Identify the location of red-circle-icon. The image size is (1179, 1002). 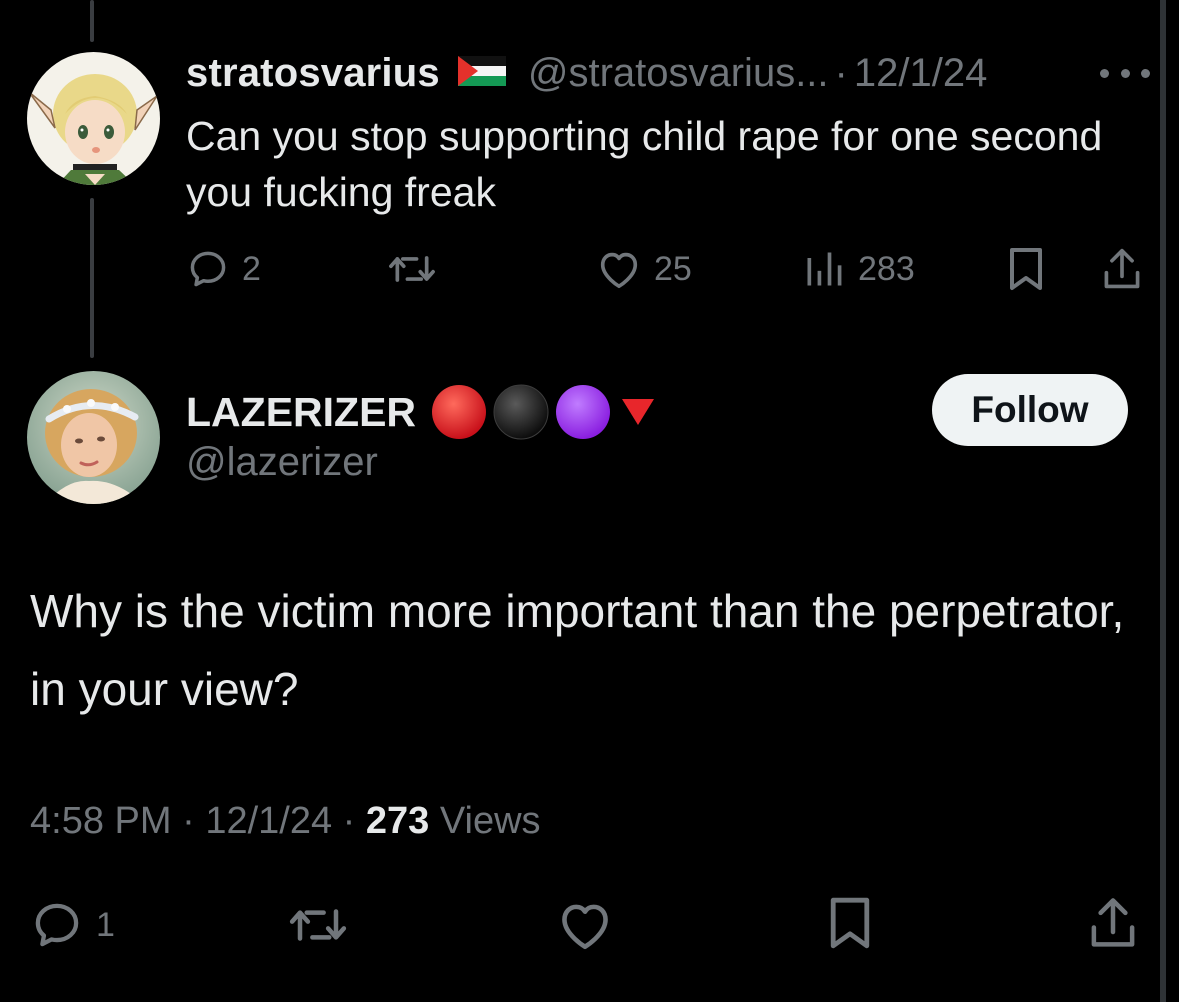
(459, 412).